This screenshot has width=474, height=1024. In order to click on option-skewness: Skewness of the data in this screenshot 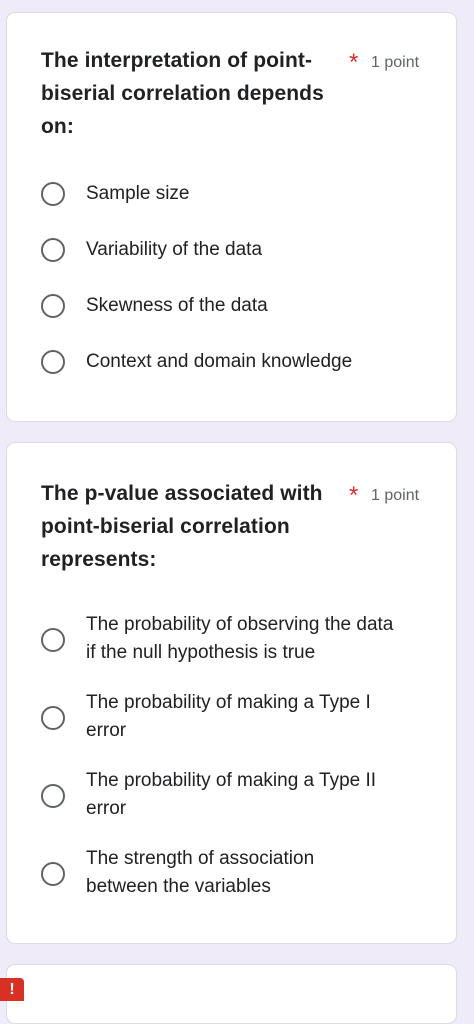, I will do `click(244, 307)`.